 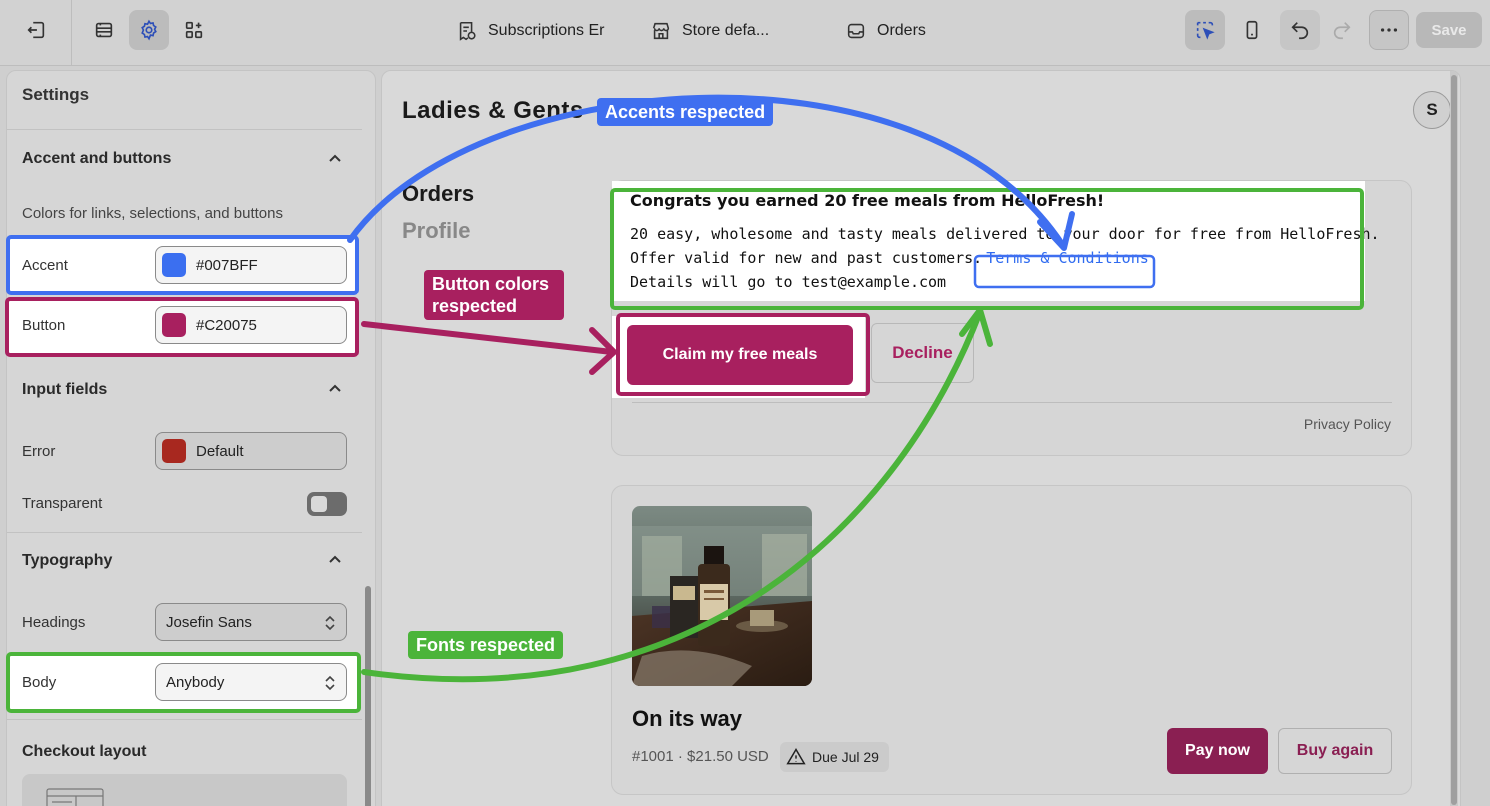 I want to click on apps-button, so click(x=194, y=30).